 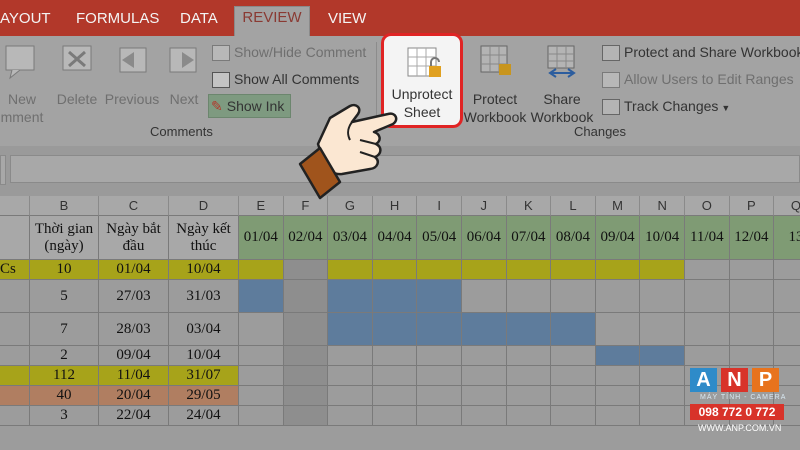 What do you see at coordinates (529, 206) in the screenshot?
I see `column-header: K` at bounding box center [529, 206].